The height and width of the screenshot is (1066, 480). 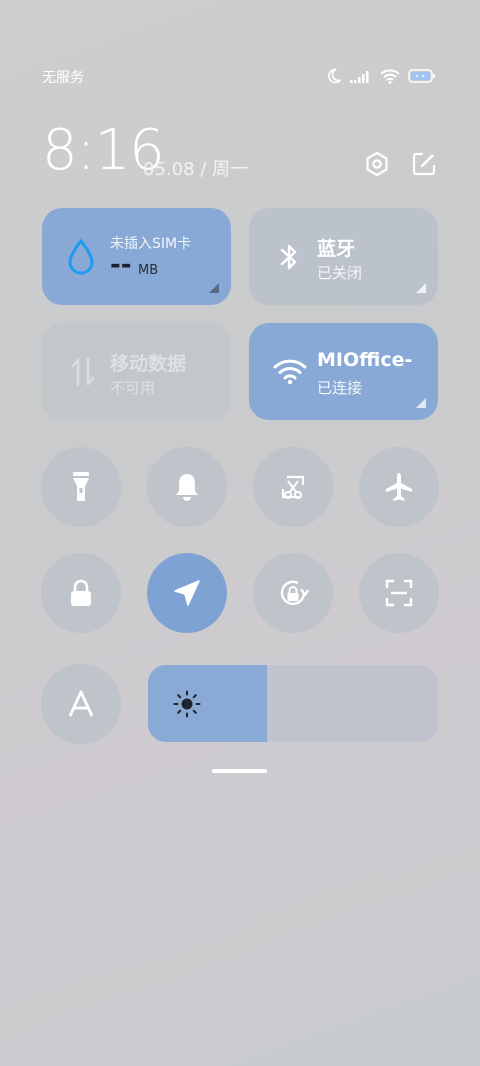 What do you see at coordinates (365, 360) in the screenshot?
I see `wifi-title: MIOffice-` at bounding box center [365, 360].